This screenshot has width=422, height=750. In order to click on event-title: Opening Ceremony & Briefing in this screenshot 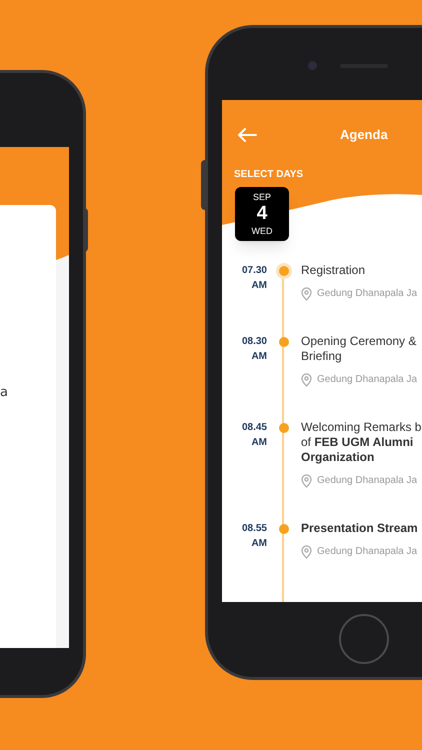, I will do `click(361, 349)`.